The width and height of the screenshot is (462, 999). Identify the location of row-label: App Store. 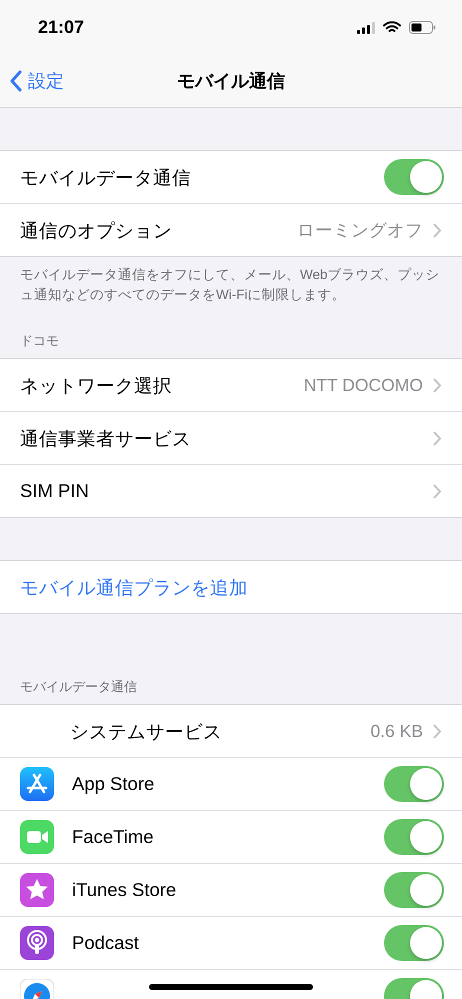
(114, 784).